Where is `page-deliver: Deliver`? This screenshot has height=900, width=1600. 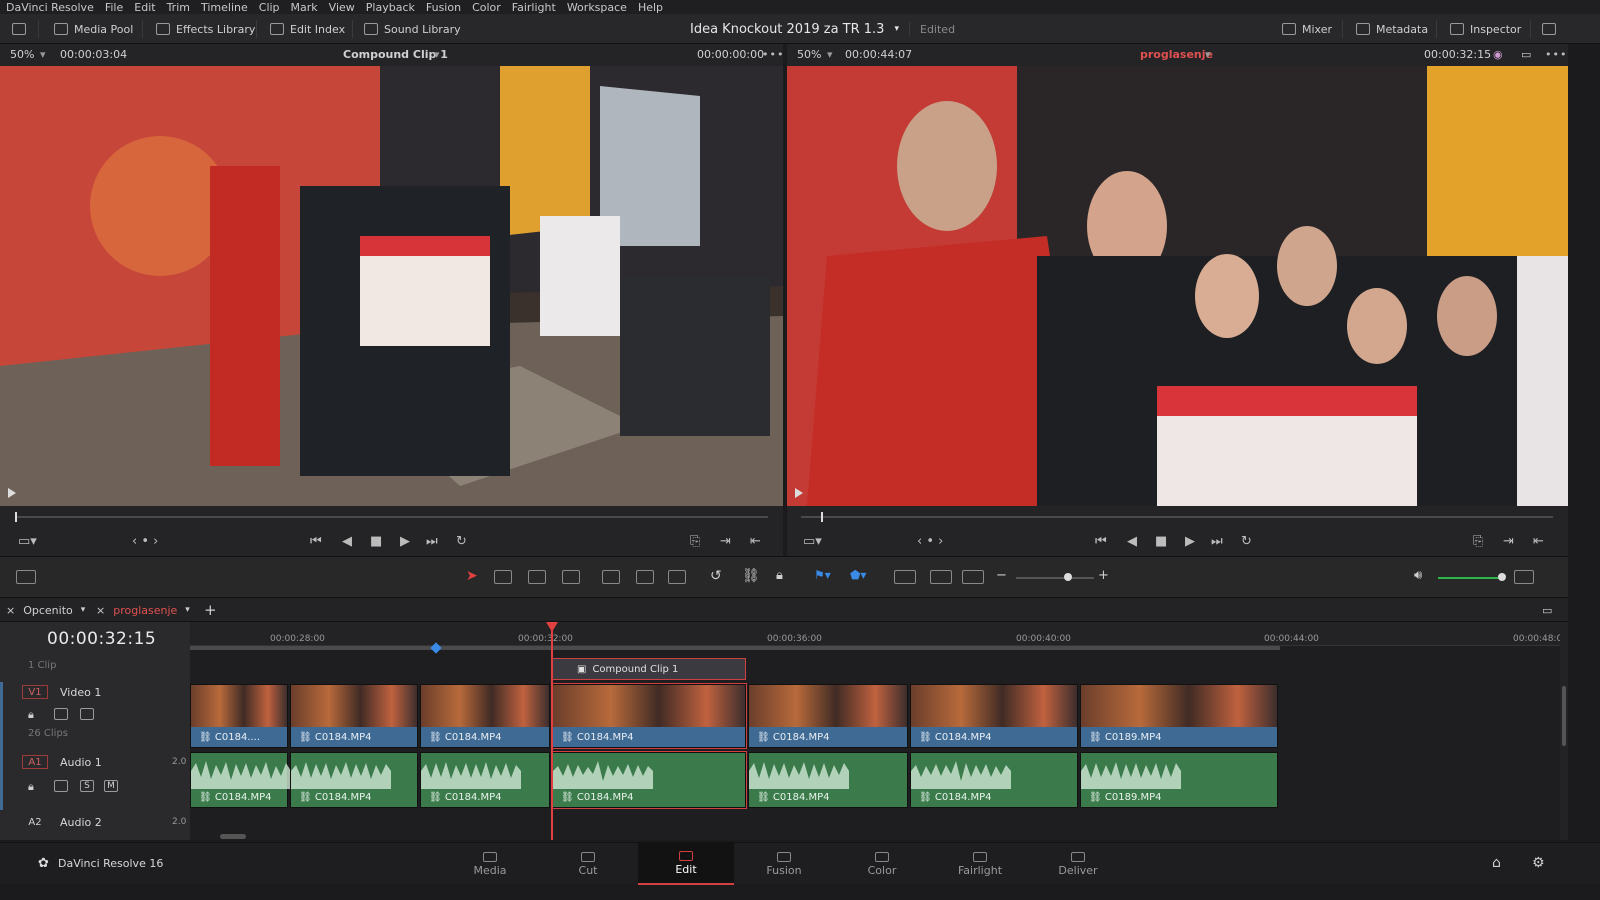 page-deliver: Deliver is located at coordinates (1078, 864).